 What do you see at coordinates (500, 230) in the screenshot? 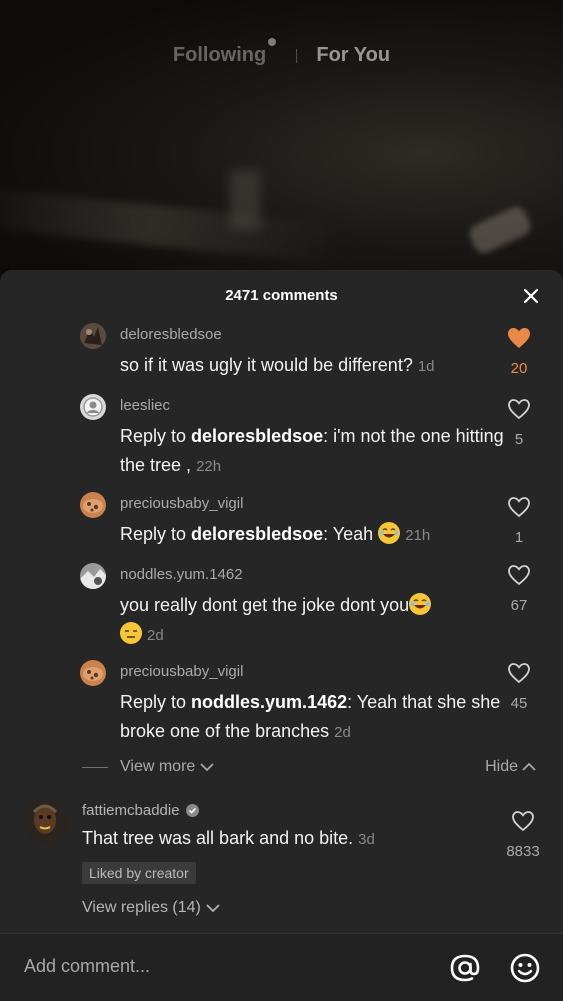
I see `video-highlight` at bounding box center [500, 230].